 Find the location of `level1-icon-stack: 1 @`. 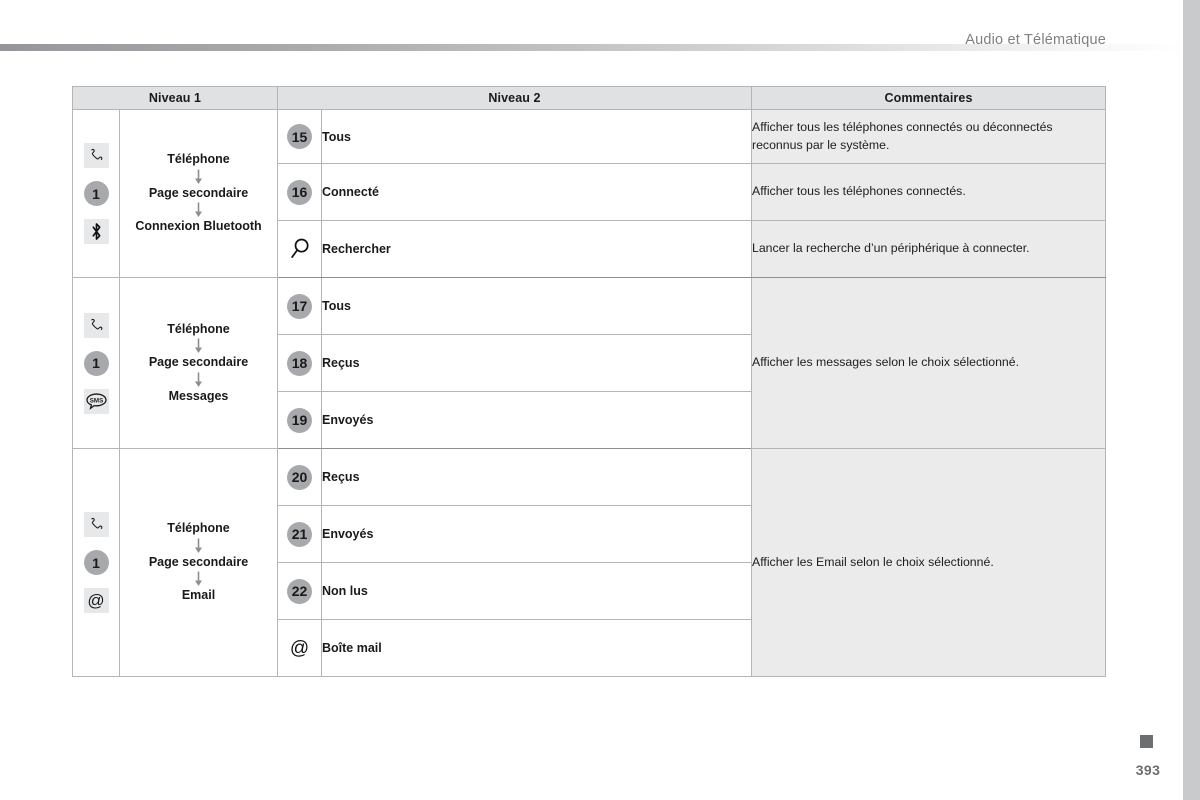

level1-icon-stack: 1 @ is located at coordinates (96, 562).